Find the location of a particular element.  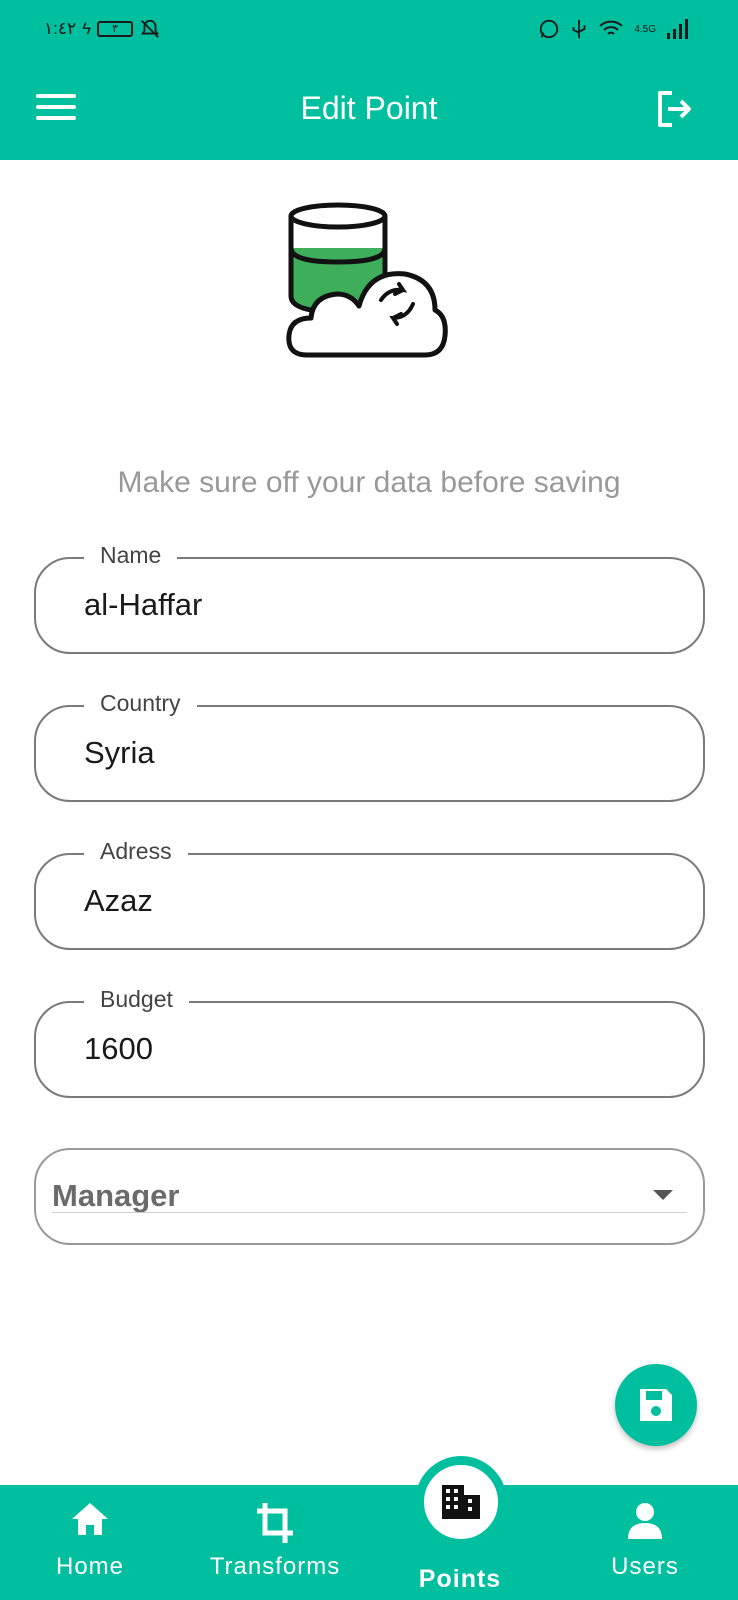

database-cloud-sync-icon is located at coordinates (367, 280).